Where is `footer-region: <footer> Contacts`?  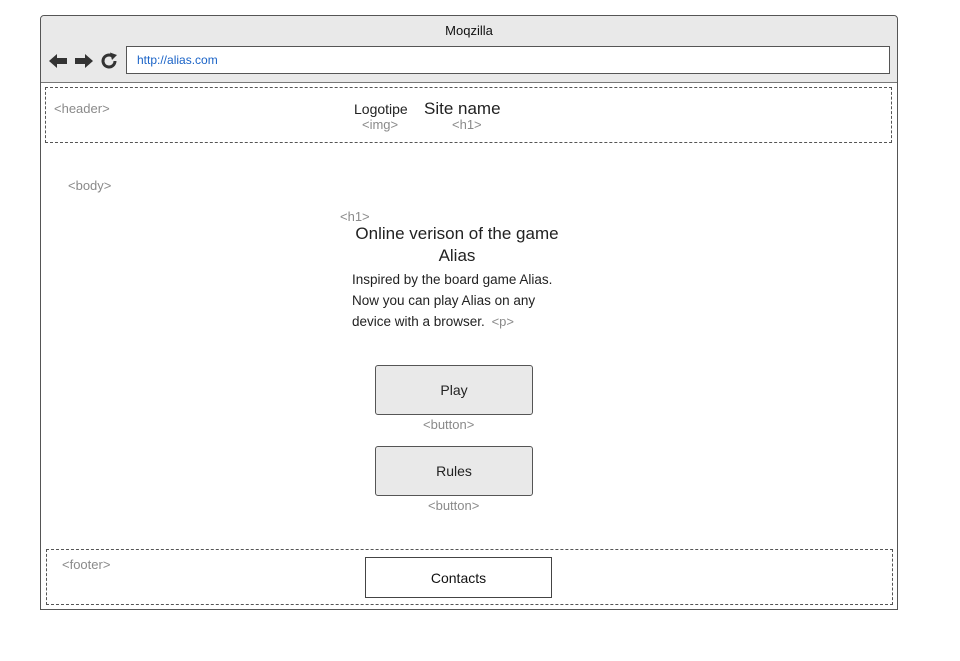
footer-region: <footer> Contacts is located at coordinates (469, 577).